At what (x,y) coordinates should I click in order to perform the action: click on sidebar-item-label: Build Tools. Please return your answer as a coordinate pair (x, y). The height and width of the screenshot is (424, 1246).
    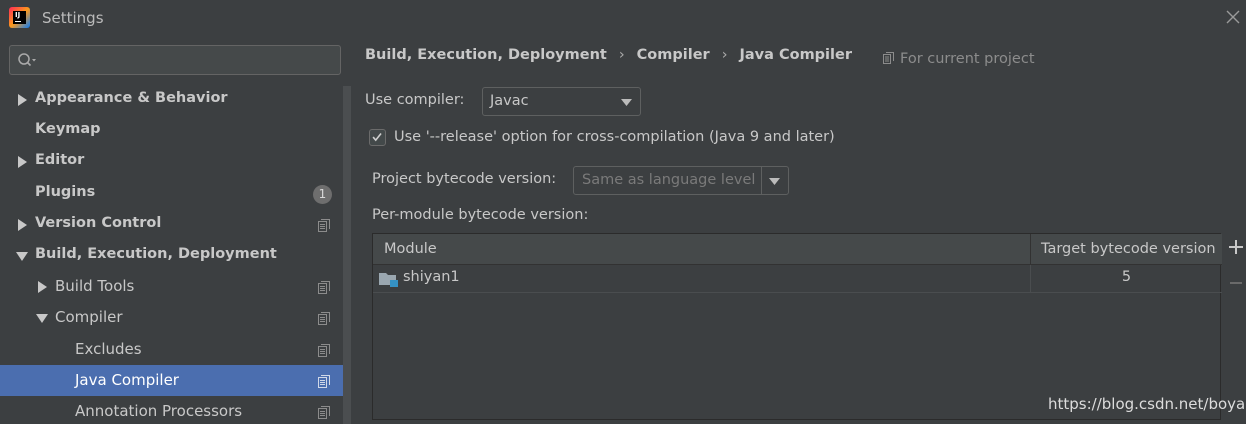
    Looking at the image, I should click on (95, 286).